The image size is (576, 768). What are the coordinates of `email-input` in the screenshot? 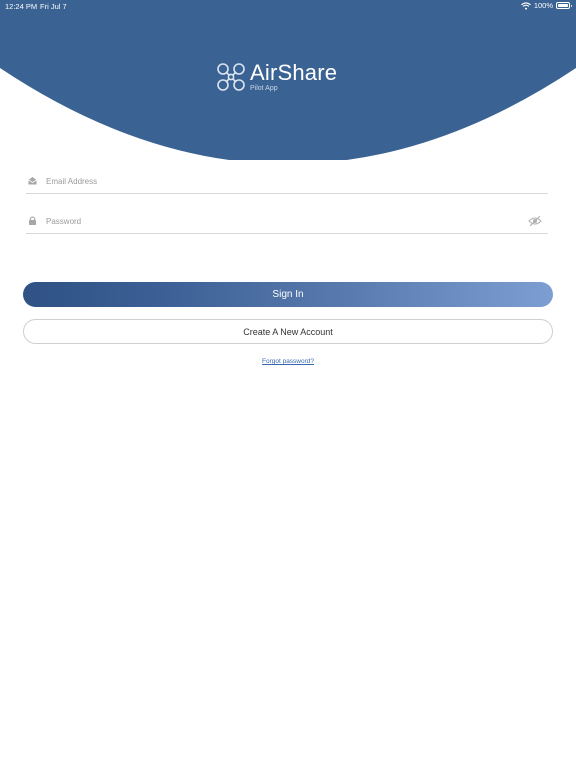 It's located at (281, 181).